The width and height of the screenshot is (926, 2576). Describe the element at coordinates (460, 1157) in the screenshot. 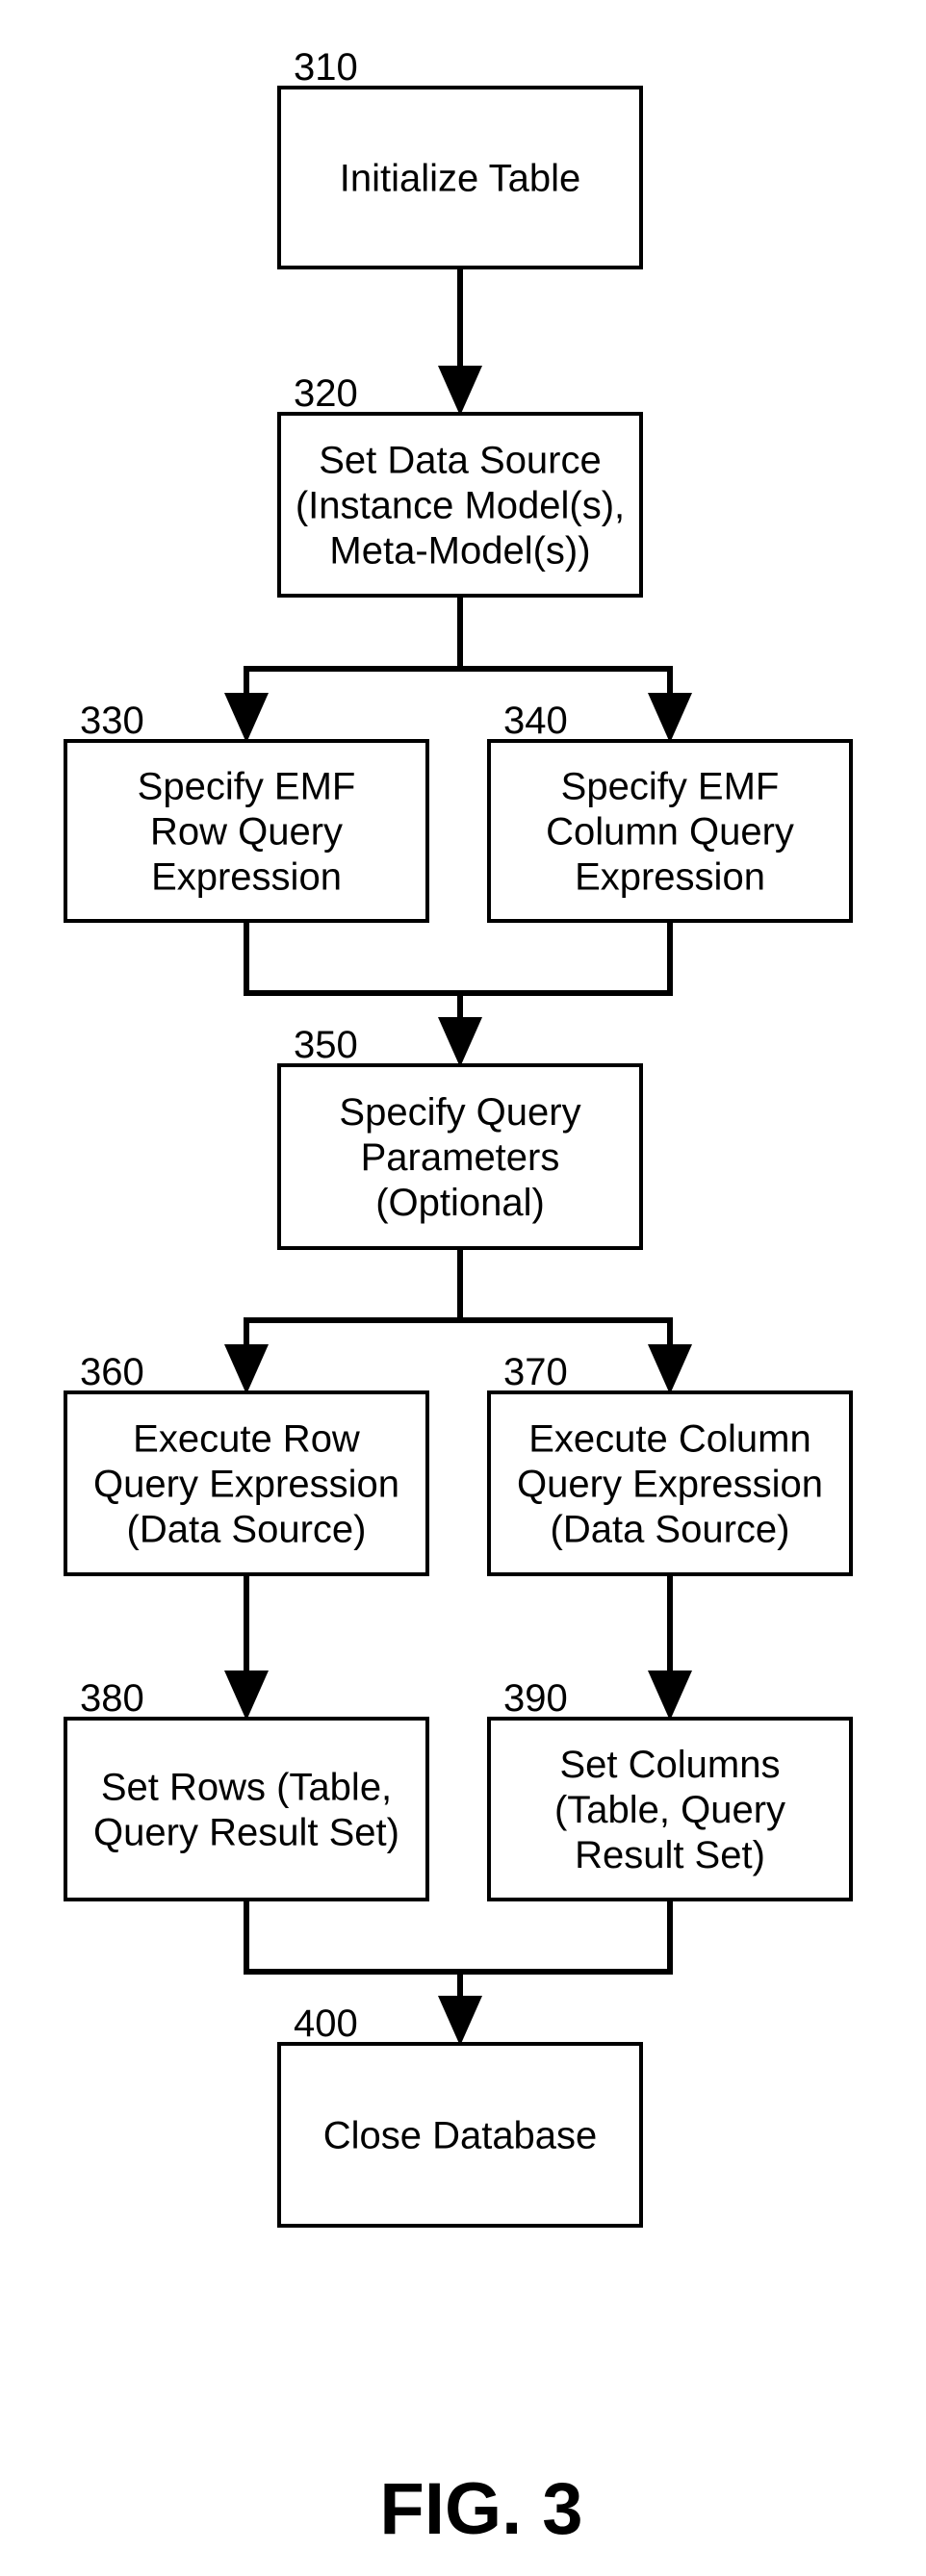

I see `step-text-line: Parameters` at that location.